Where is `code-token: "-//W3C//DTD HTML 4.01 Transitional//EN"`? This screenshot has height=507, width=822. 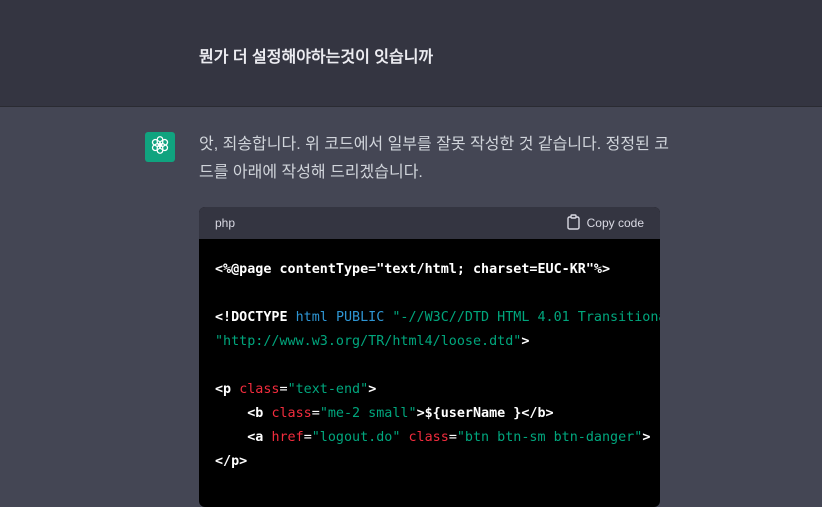
code-token: "-//W3C//DTD HTML 4.01 Transitional//EN" is located at coordinates (526, 317).